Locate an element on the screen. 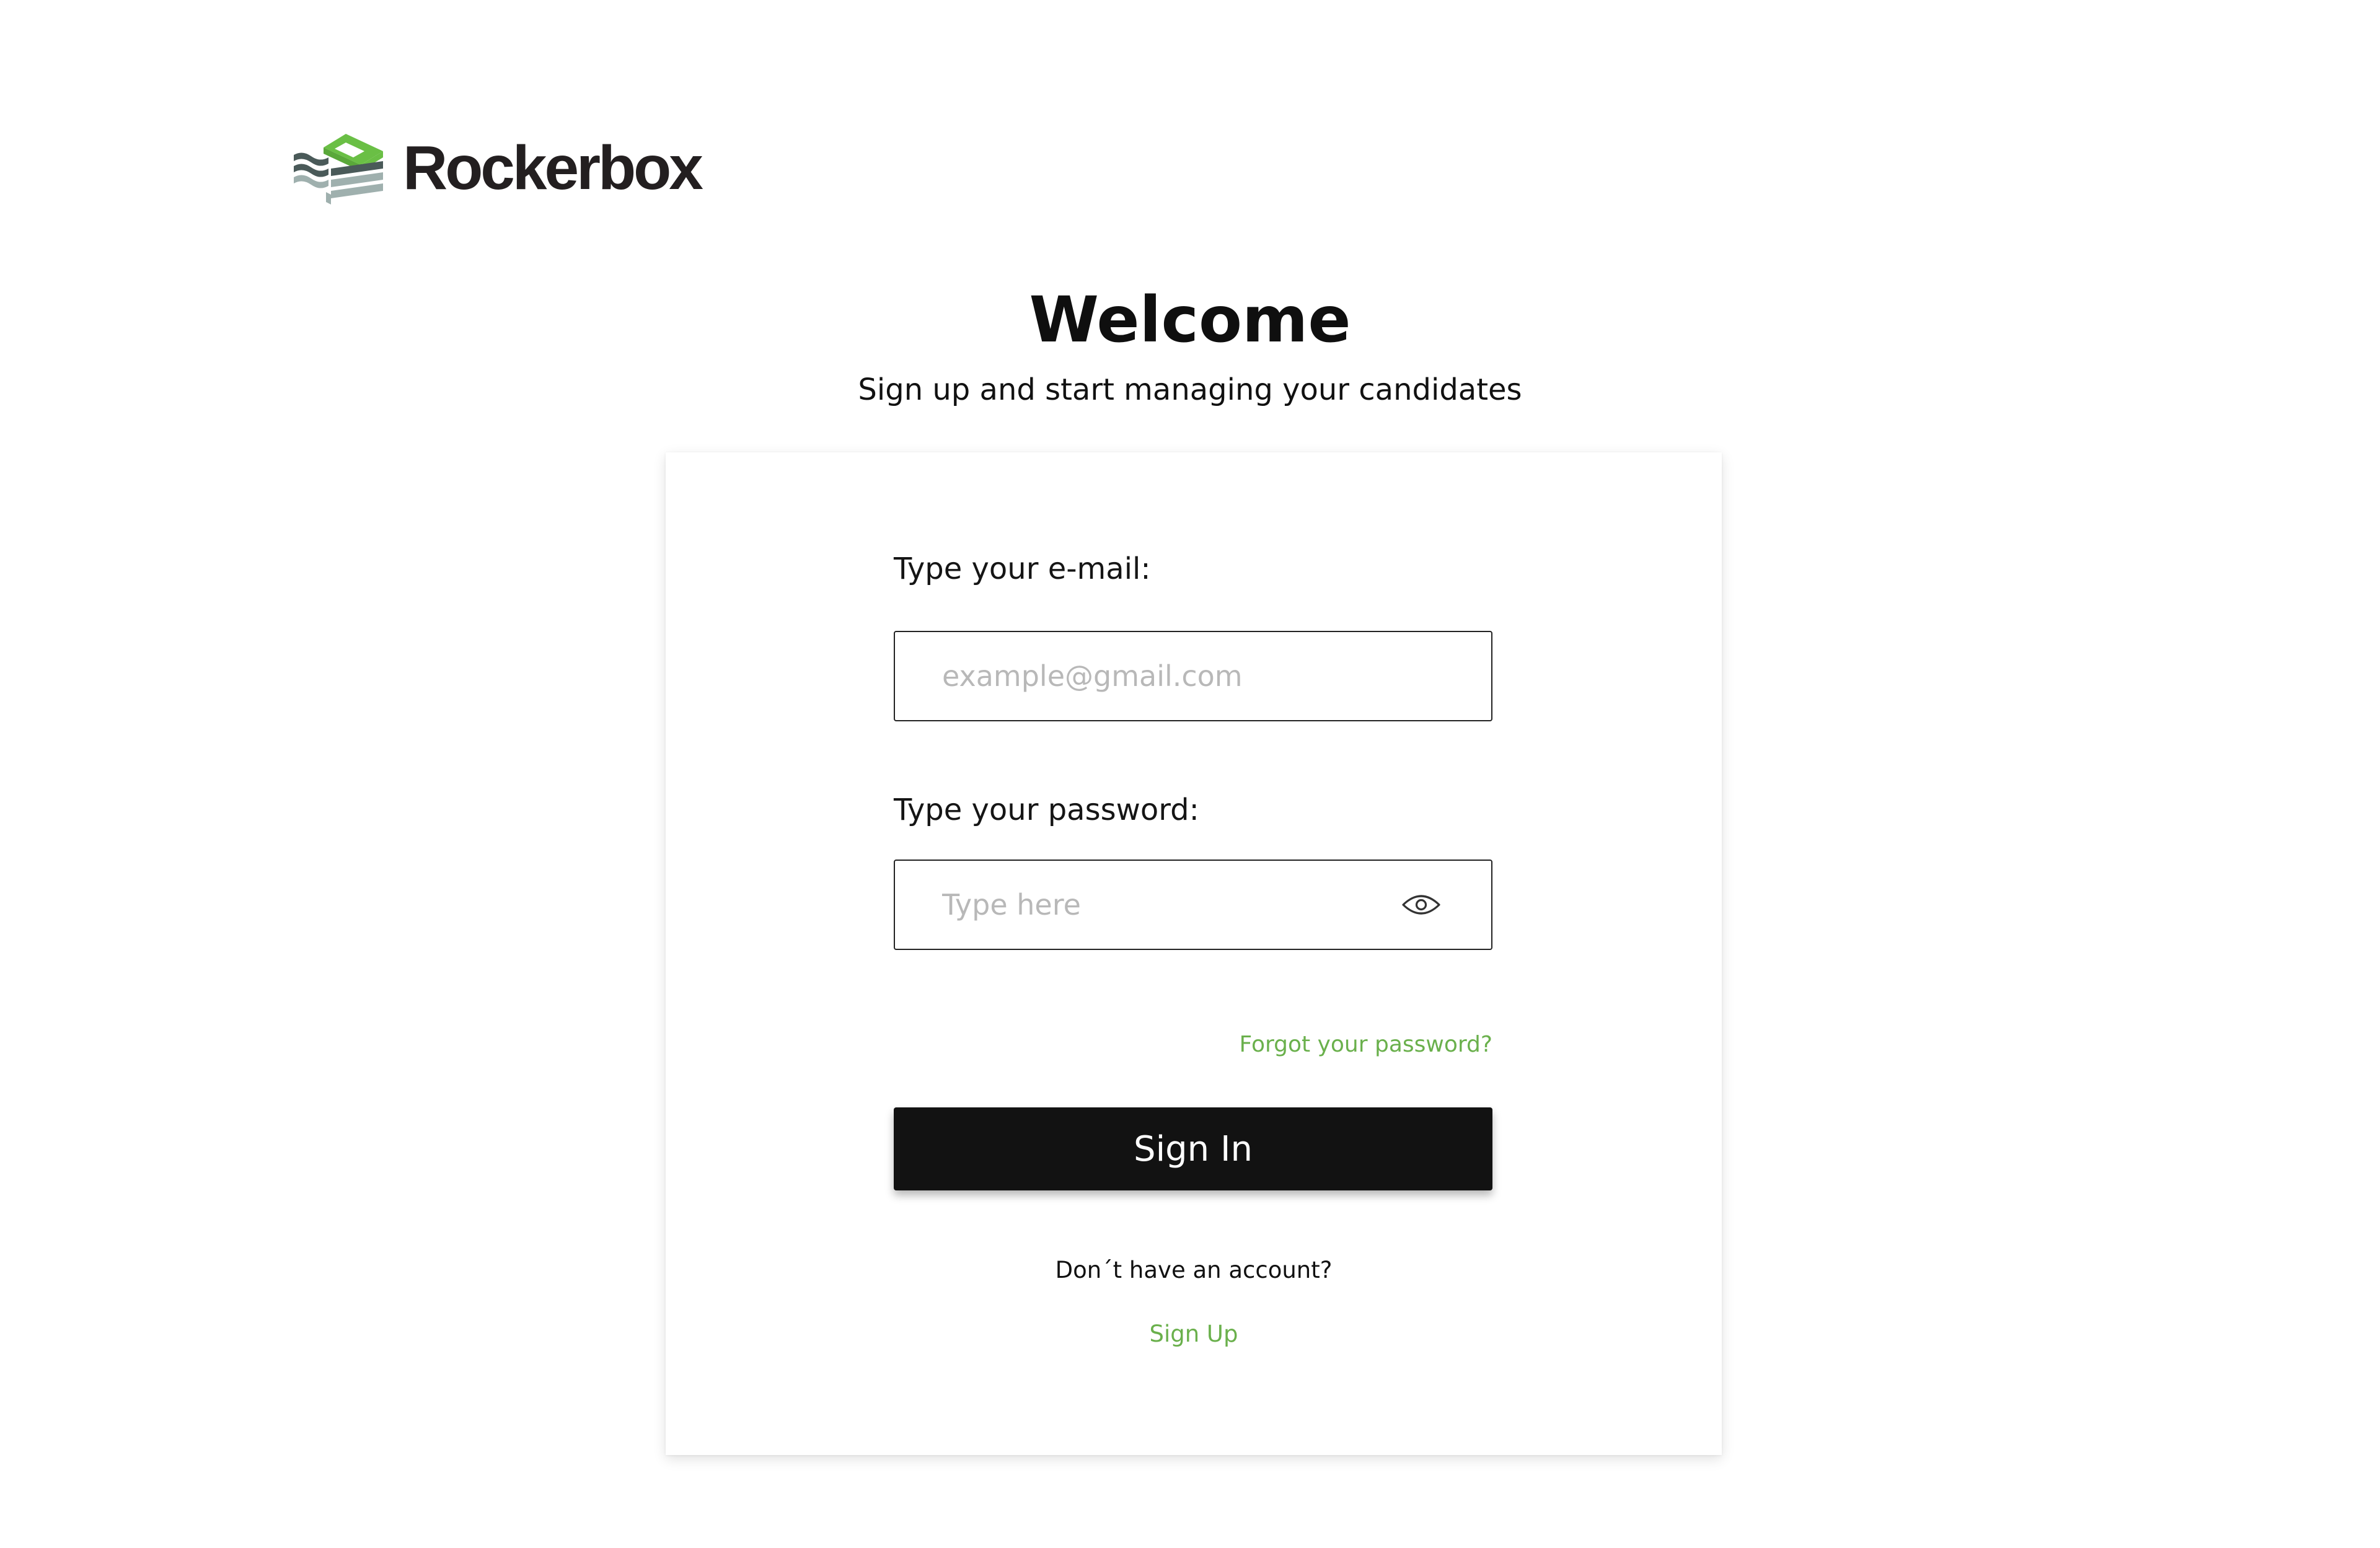 The height and width of the screenshot is (1548, 2380). sign-up-link: Sign Up is located at coordinates (1193, 1334).